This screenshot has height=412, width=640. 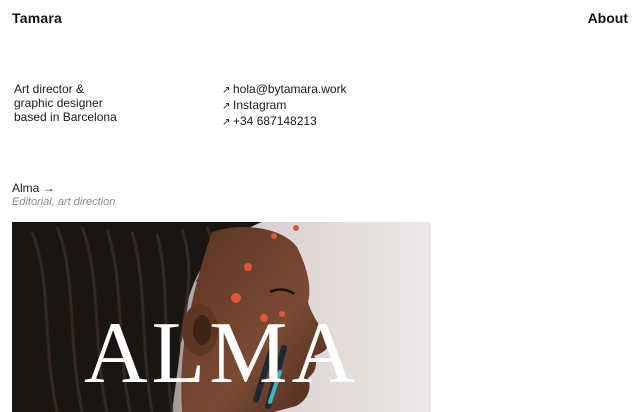 I want to click on instagram-link: ↗ Instagram, so click(x=284, y=106).